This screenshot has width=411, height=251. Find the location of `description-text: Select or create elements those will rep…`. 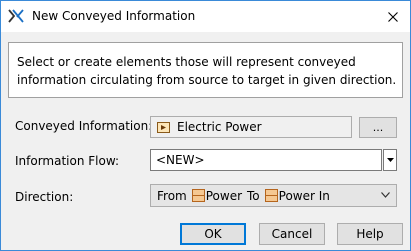

description-text: Select or create elements those will rep… is located at coordinates (207, 71).